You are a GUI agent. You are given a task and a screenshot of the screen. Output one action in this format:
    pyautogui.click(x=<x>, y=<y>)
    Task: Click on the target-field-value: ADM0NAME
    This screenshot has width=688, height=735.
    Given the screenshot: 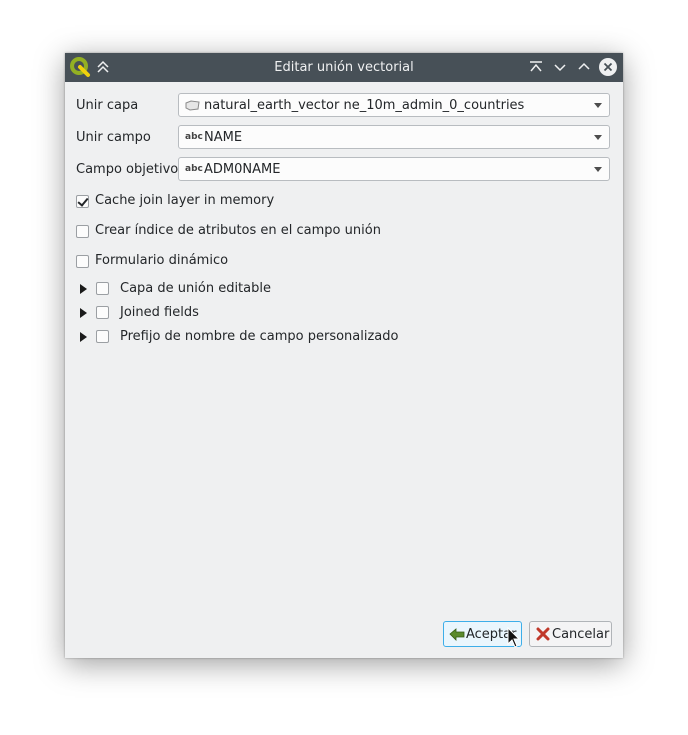 What is the action you would take?
    pyautogui.click(x=242, y=169)
    